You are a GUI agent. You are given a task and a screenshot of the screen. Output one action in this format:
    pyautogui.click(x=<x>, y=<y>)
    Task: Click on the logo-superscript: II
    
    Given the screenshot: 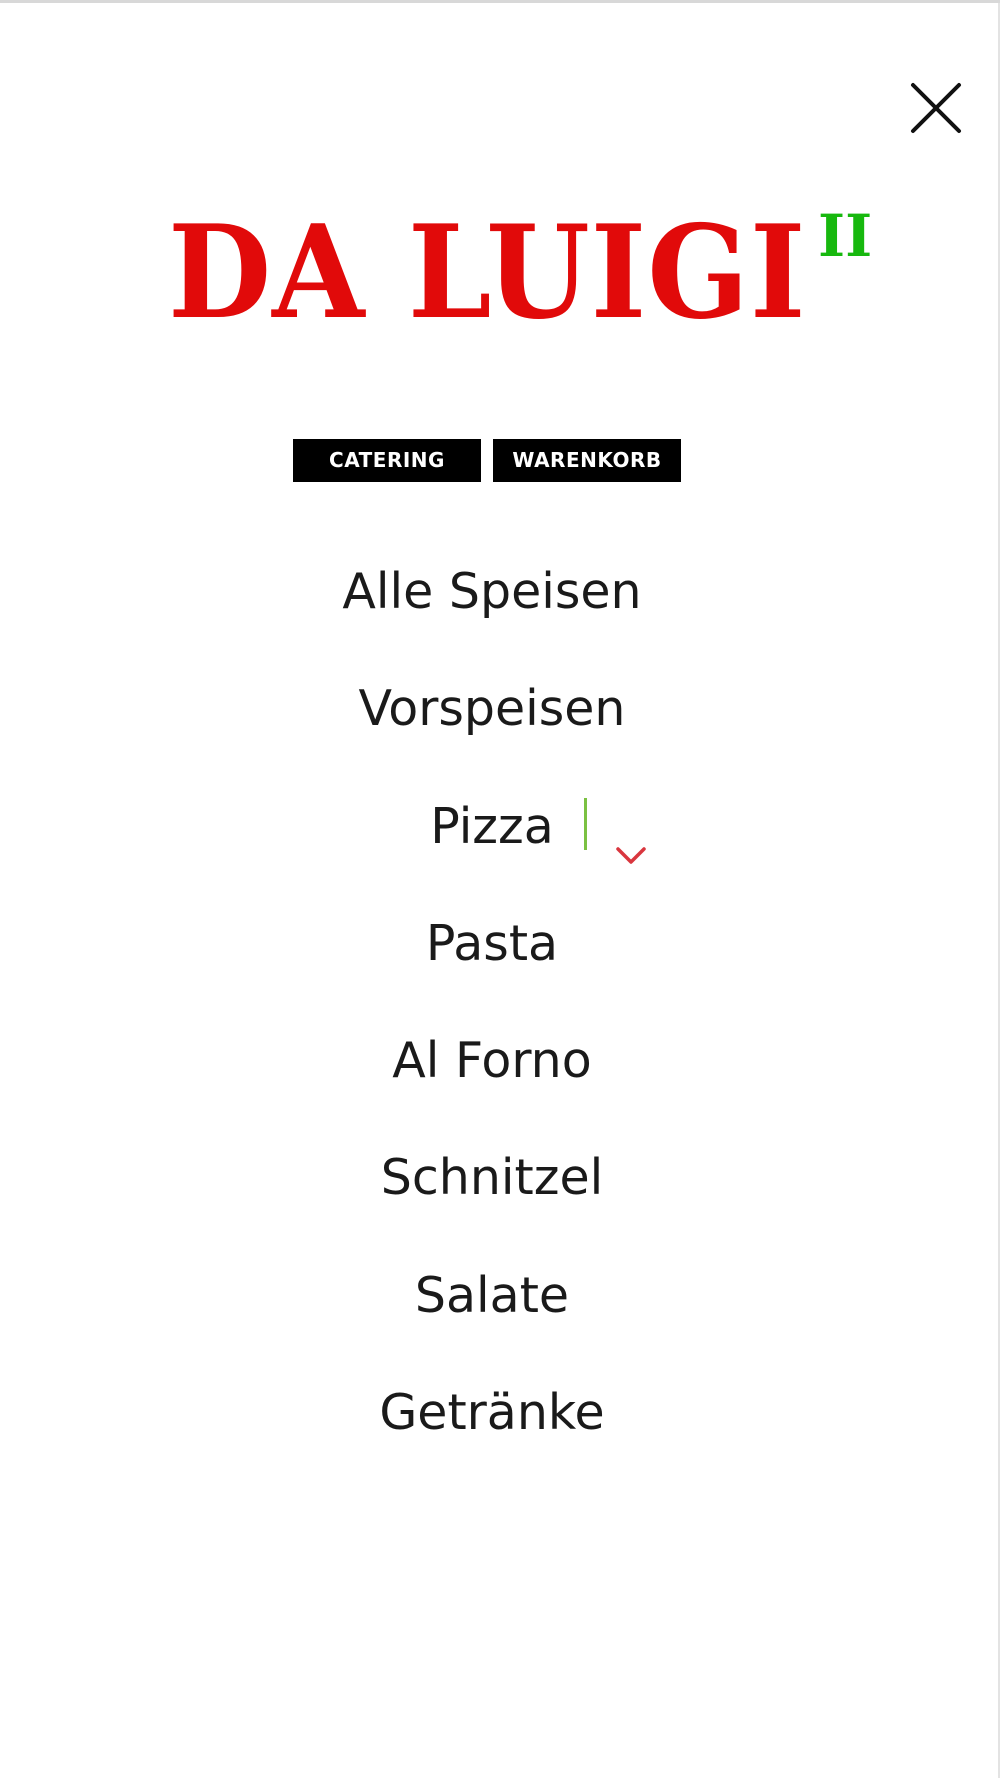 What is the action you would take?
    pyautogui.click(x=845, y=236)
    